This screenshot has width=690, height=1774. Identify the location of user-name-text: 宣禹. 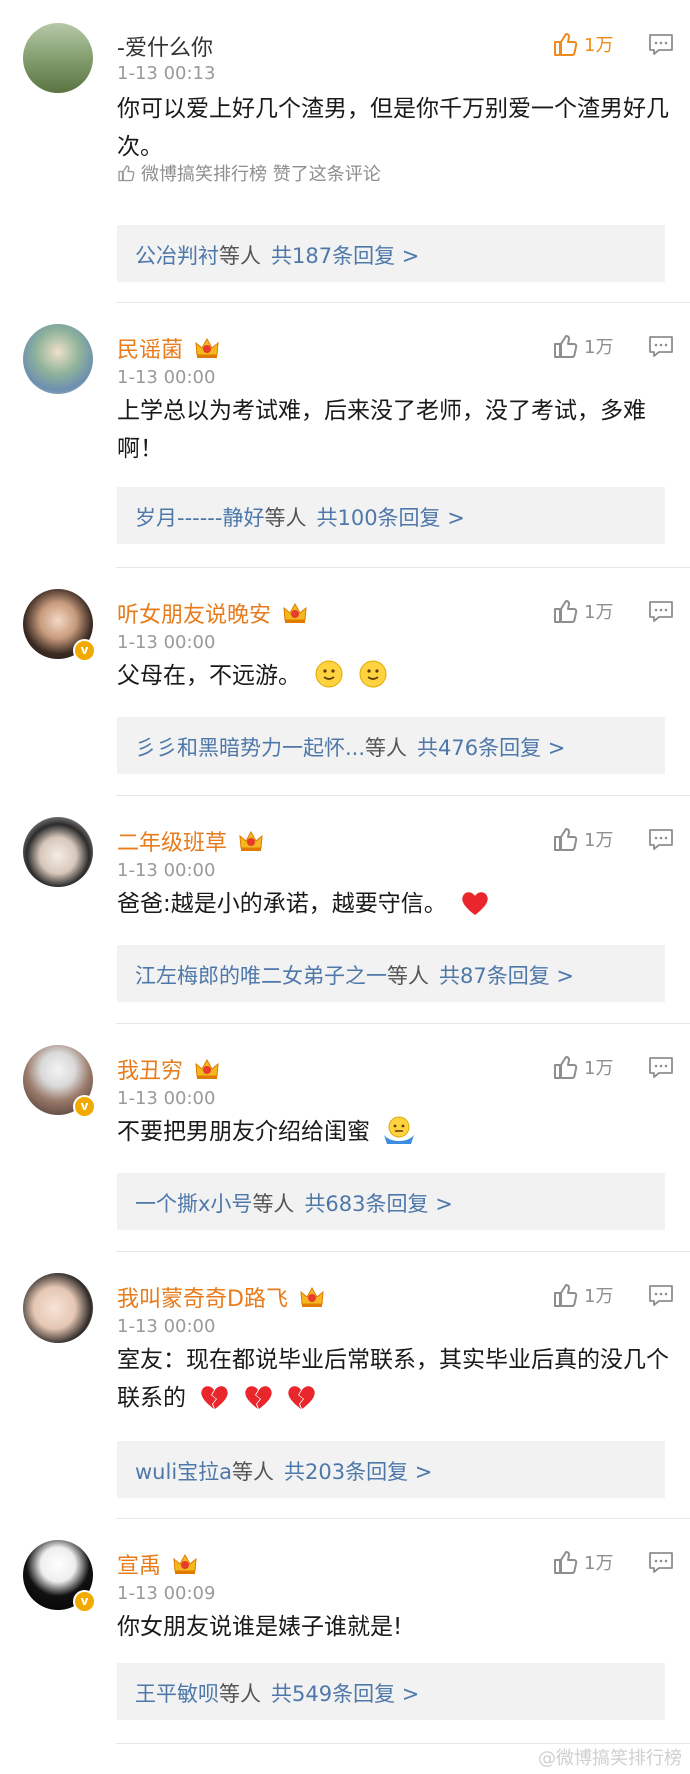
(139, 1566).